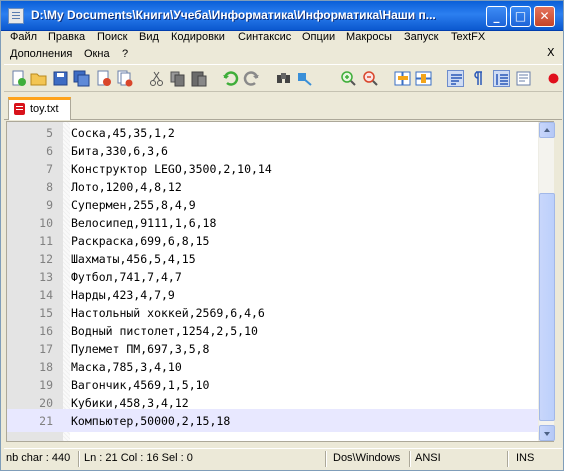  I want to click on line-number: 14, so click(46, 295).